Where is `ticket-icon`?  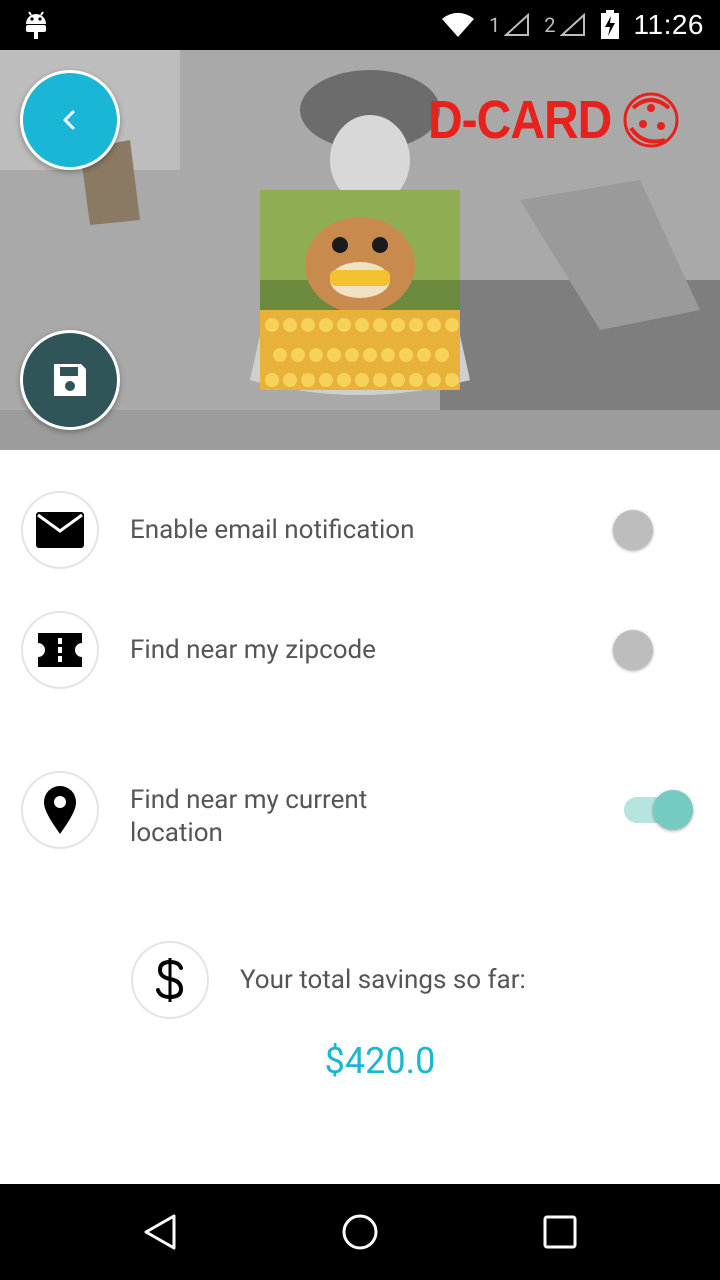
ticket-icon is located at coordinates (60, 650).